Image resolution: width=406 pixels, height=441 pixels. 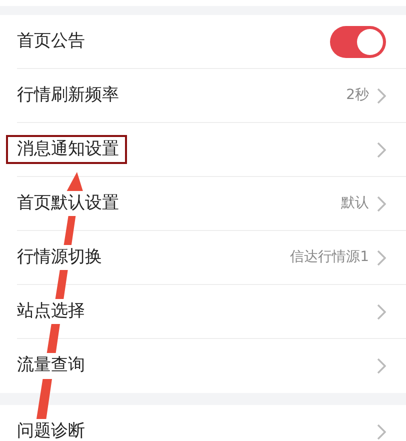 I want to click on setting-label: 问题诊断, so click(x=51, y=430).